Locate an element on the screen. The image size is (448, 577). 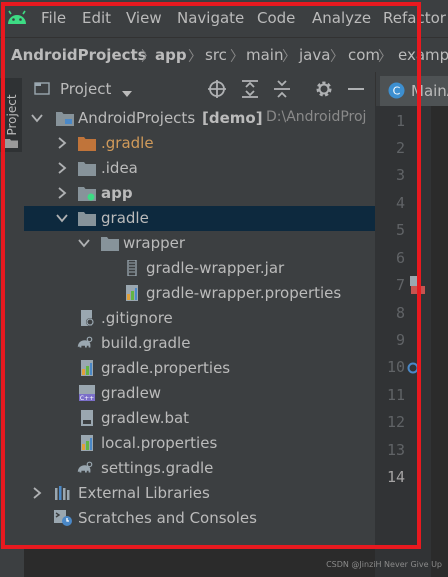
editor-content is located at coordinates (439, 341).